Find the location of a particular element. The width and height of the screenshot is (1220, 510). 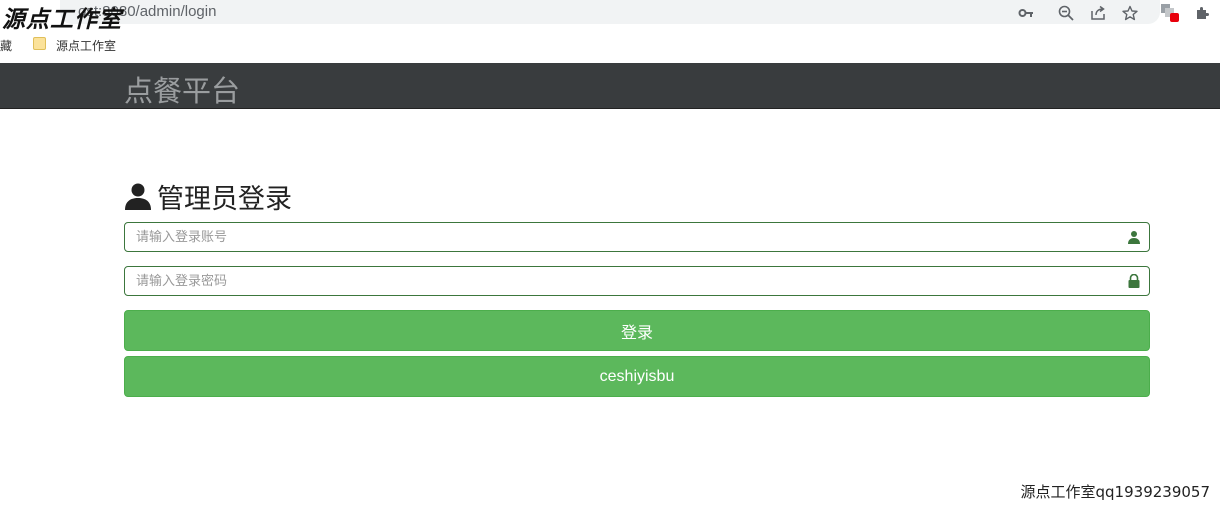

password-field is located at coordinates (637, 281).